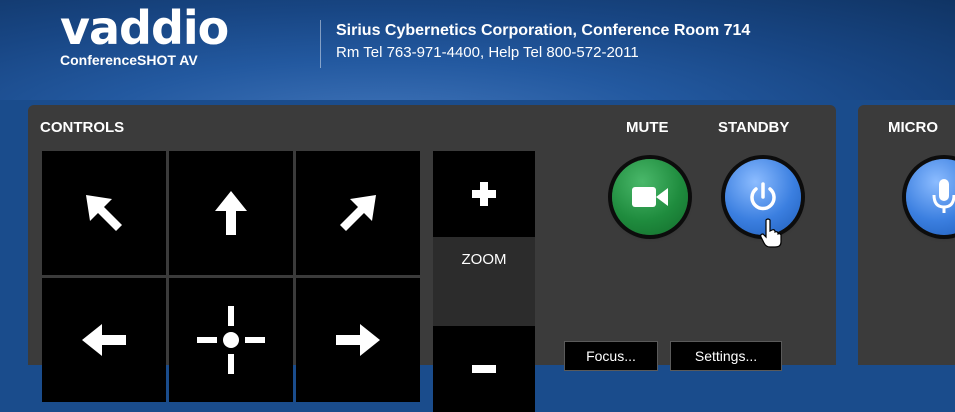 The width and height of the screenshot is (955, 412). What do you see at coordinates (754, 127) in the screenshot?
I see `standby-label: STANDBY` at bounding box center [754, 127].